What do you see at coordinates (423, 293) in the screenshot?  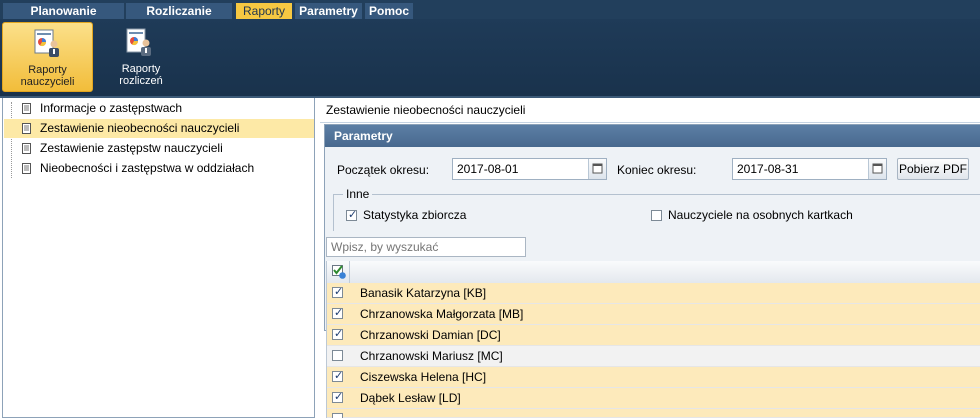 I see `teacher-name: Banasik Katarzyna [KB]` at bounding box center [423, 293].